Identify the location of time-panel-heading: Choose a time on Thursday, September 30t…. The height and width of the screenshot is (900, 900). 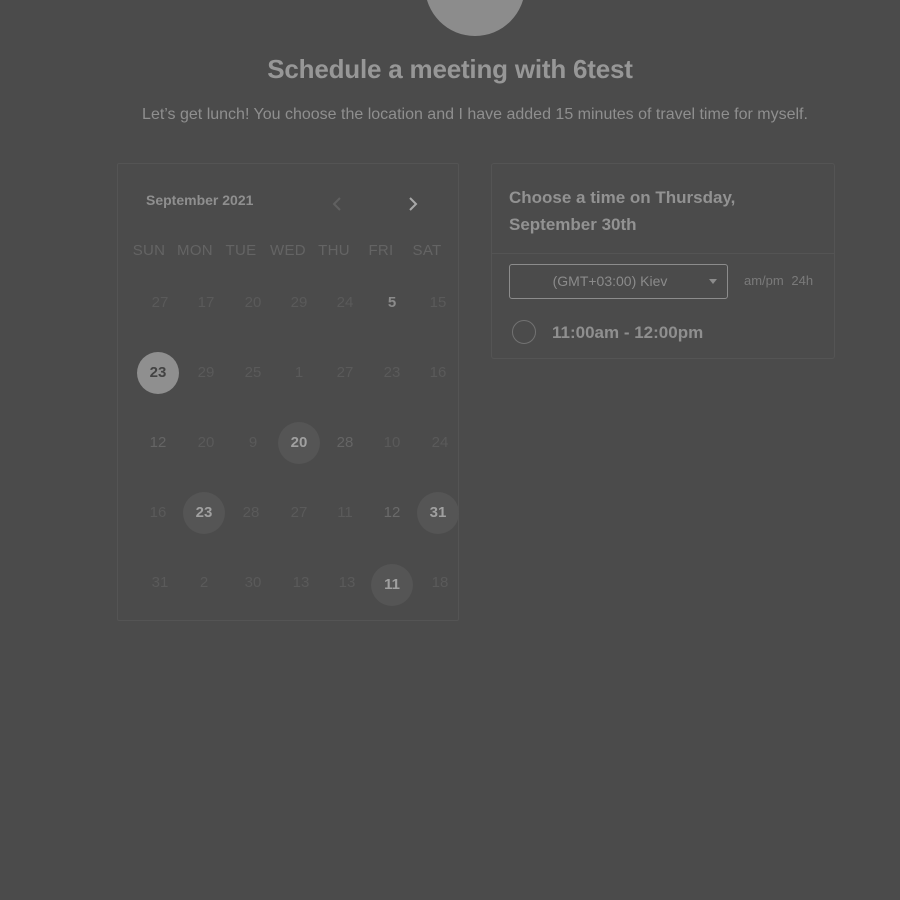
(622, 211).